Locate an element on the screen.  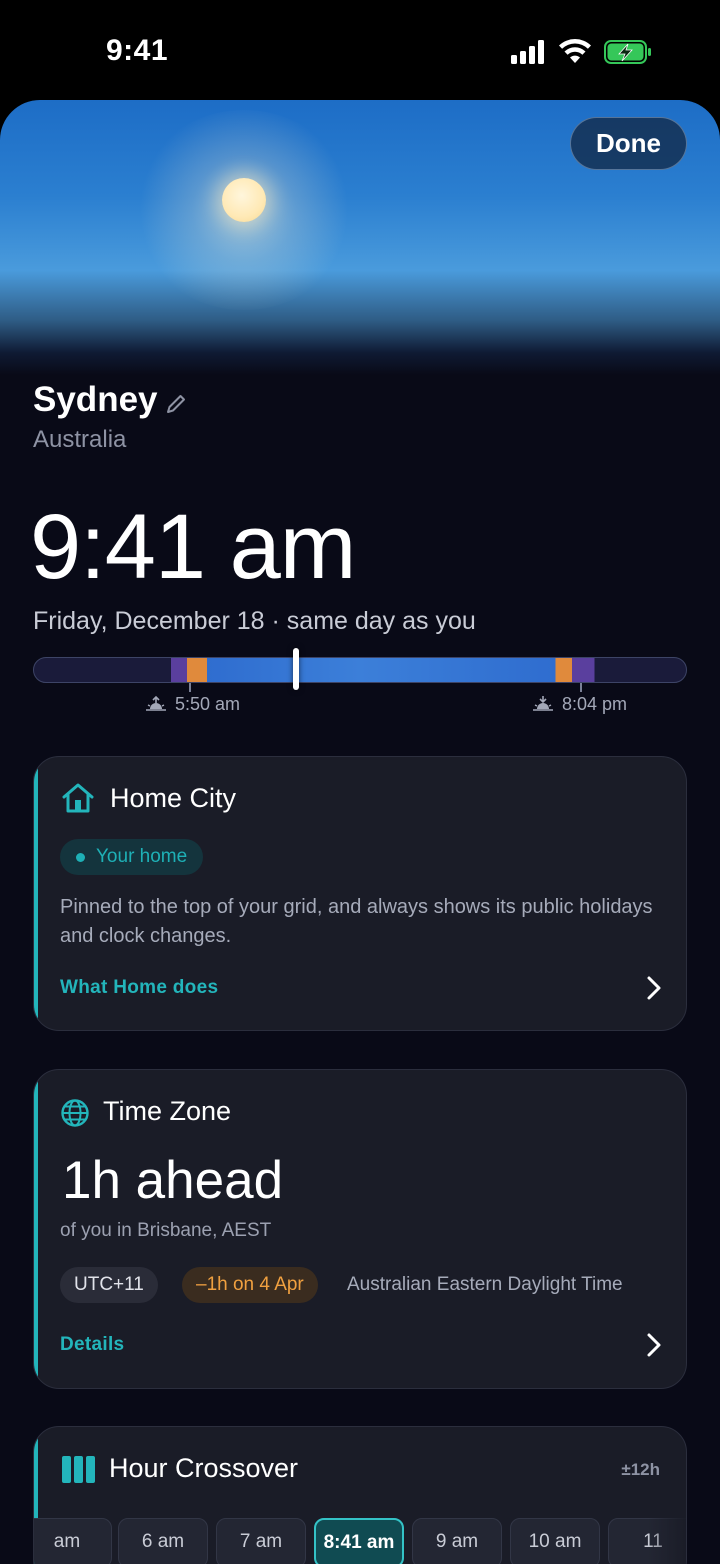
edit-pencil-icon is located at coordinates (176, 404).